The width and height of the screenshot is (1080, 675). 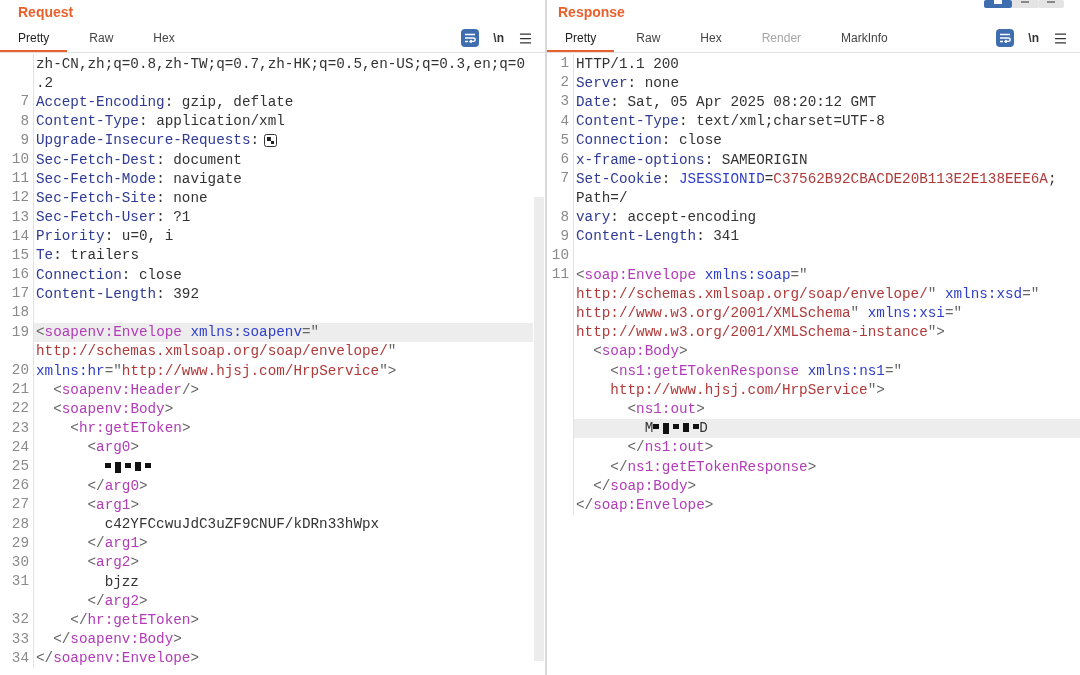 I want to click on code-line: <soapenv:Body>, so click(x=113, y=408).